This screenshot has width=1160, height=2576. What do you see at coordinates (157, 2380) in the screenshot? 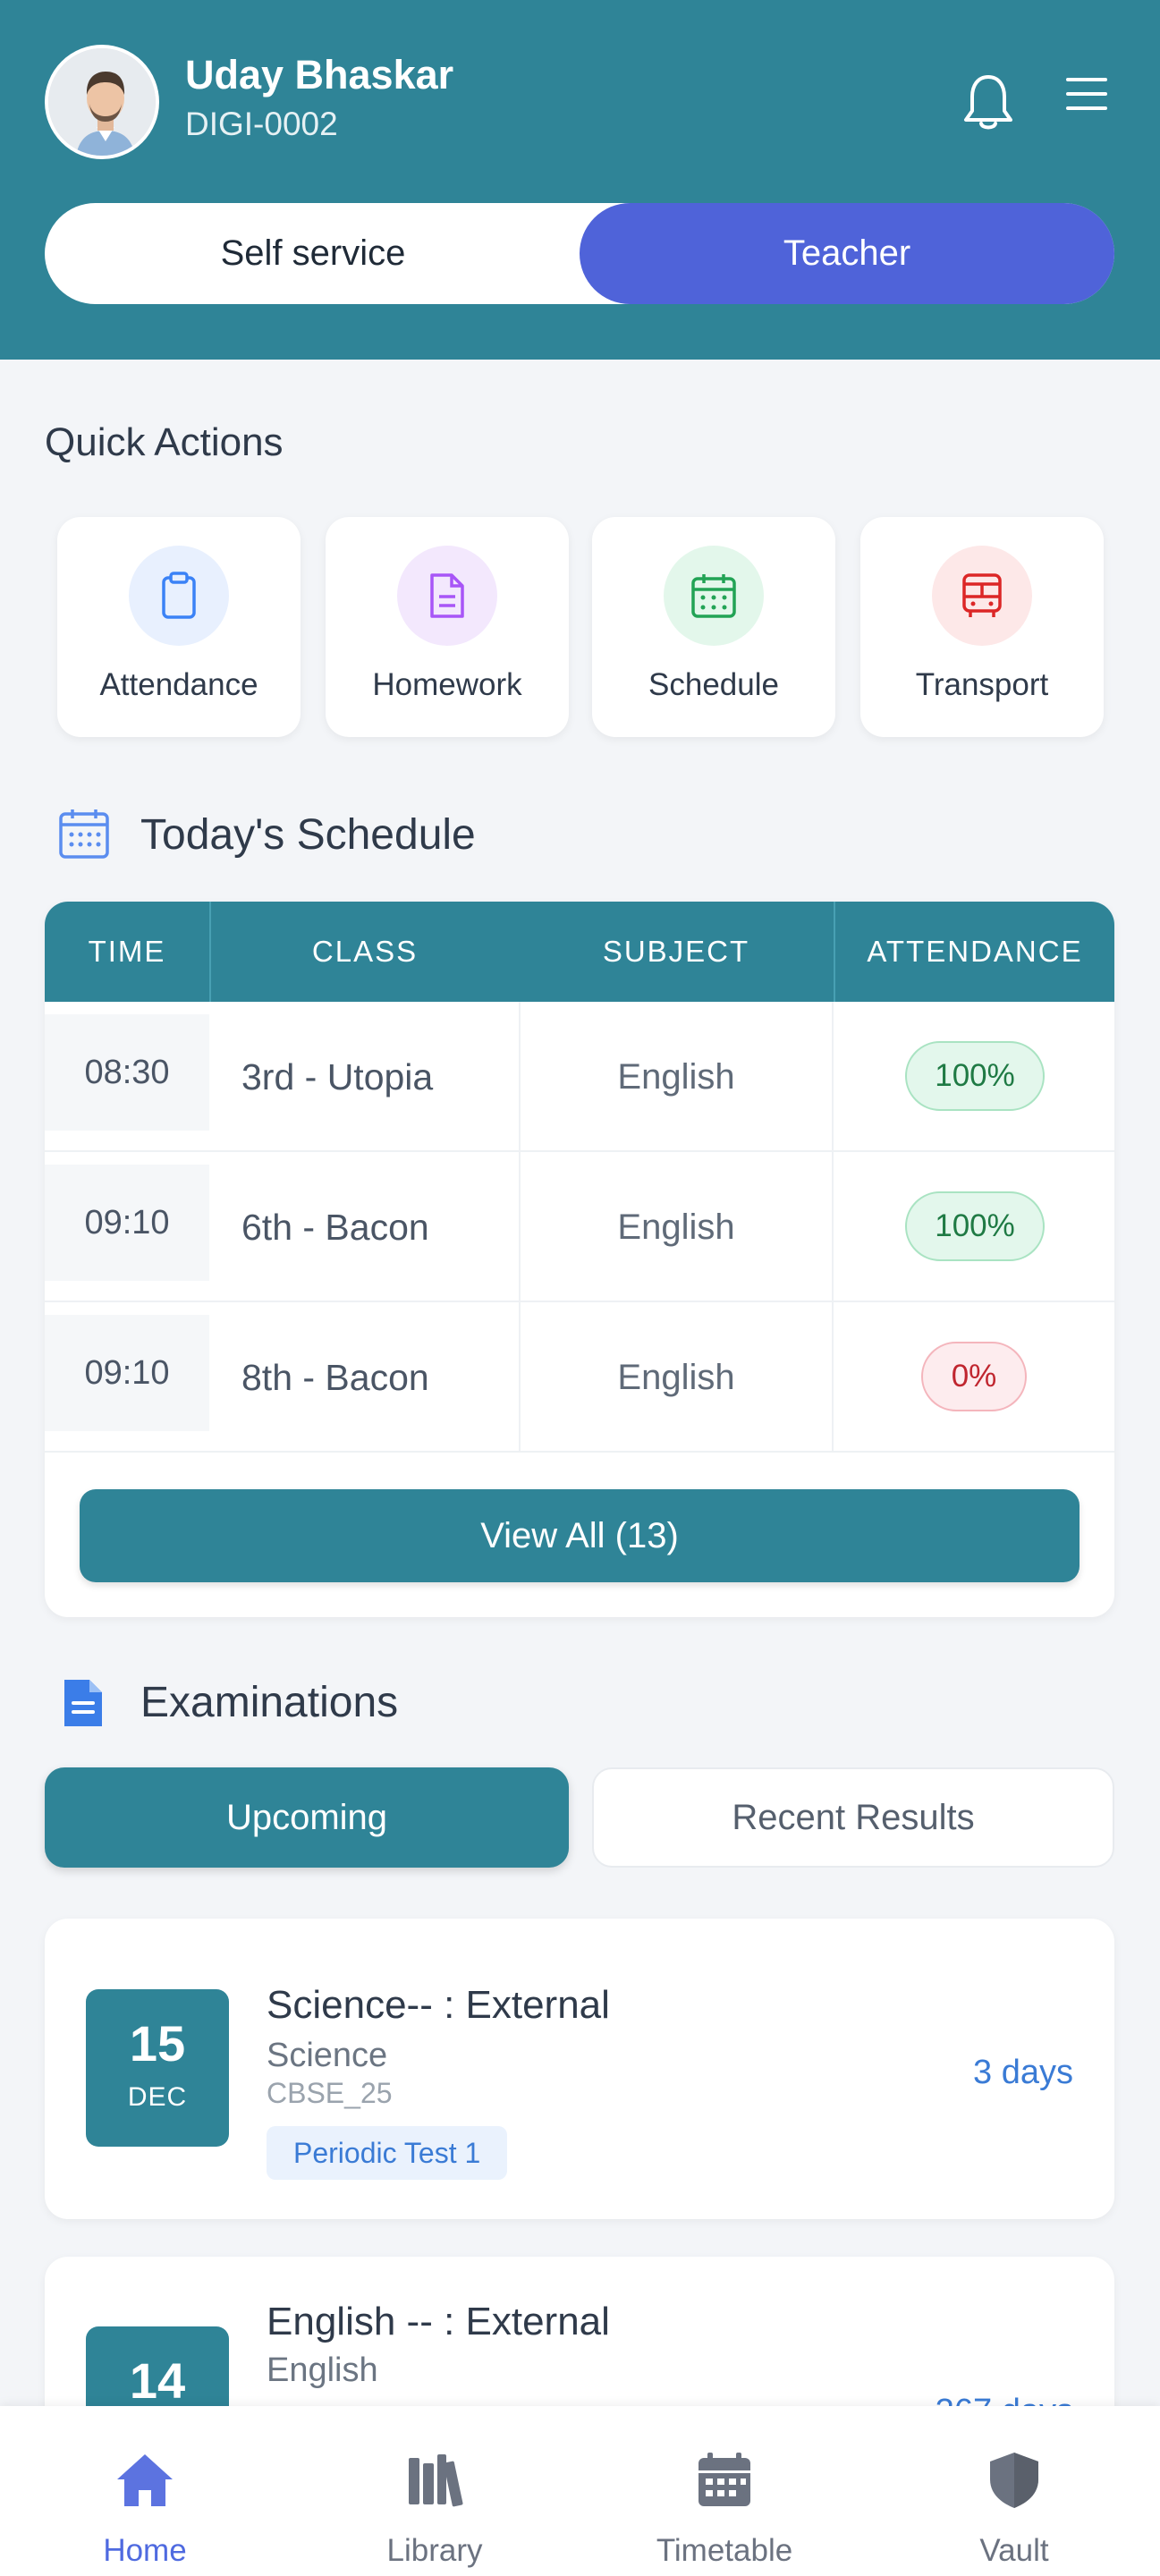
I see `exam-day: 14` at bounding box center [157, 2380].